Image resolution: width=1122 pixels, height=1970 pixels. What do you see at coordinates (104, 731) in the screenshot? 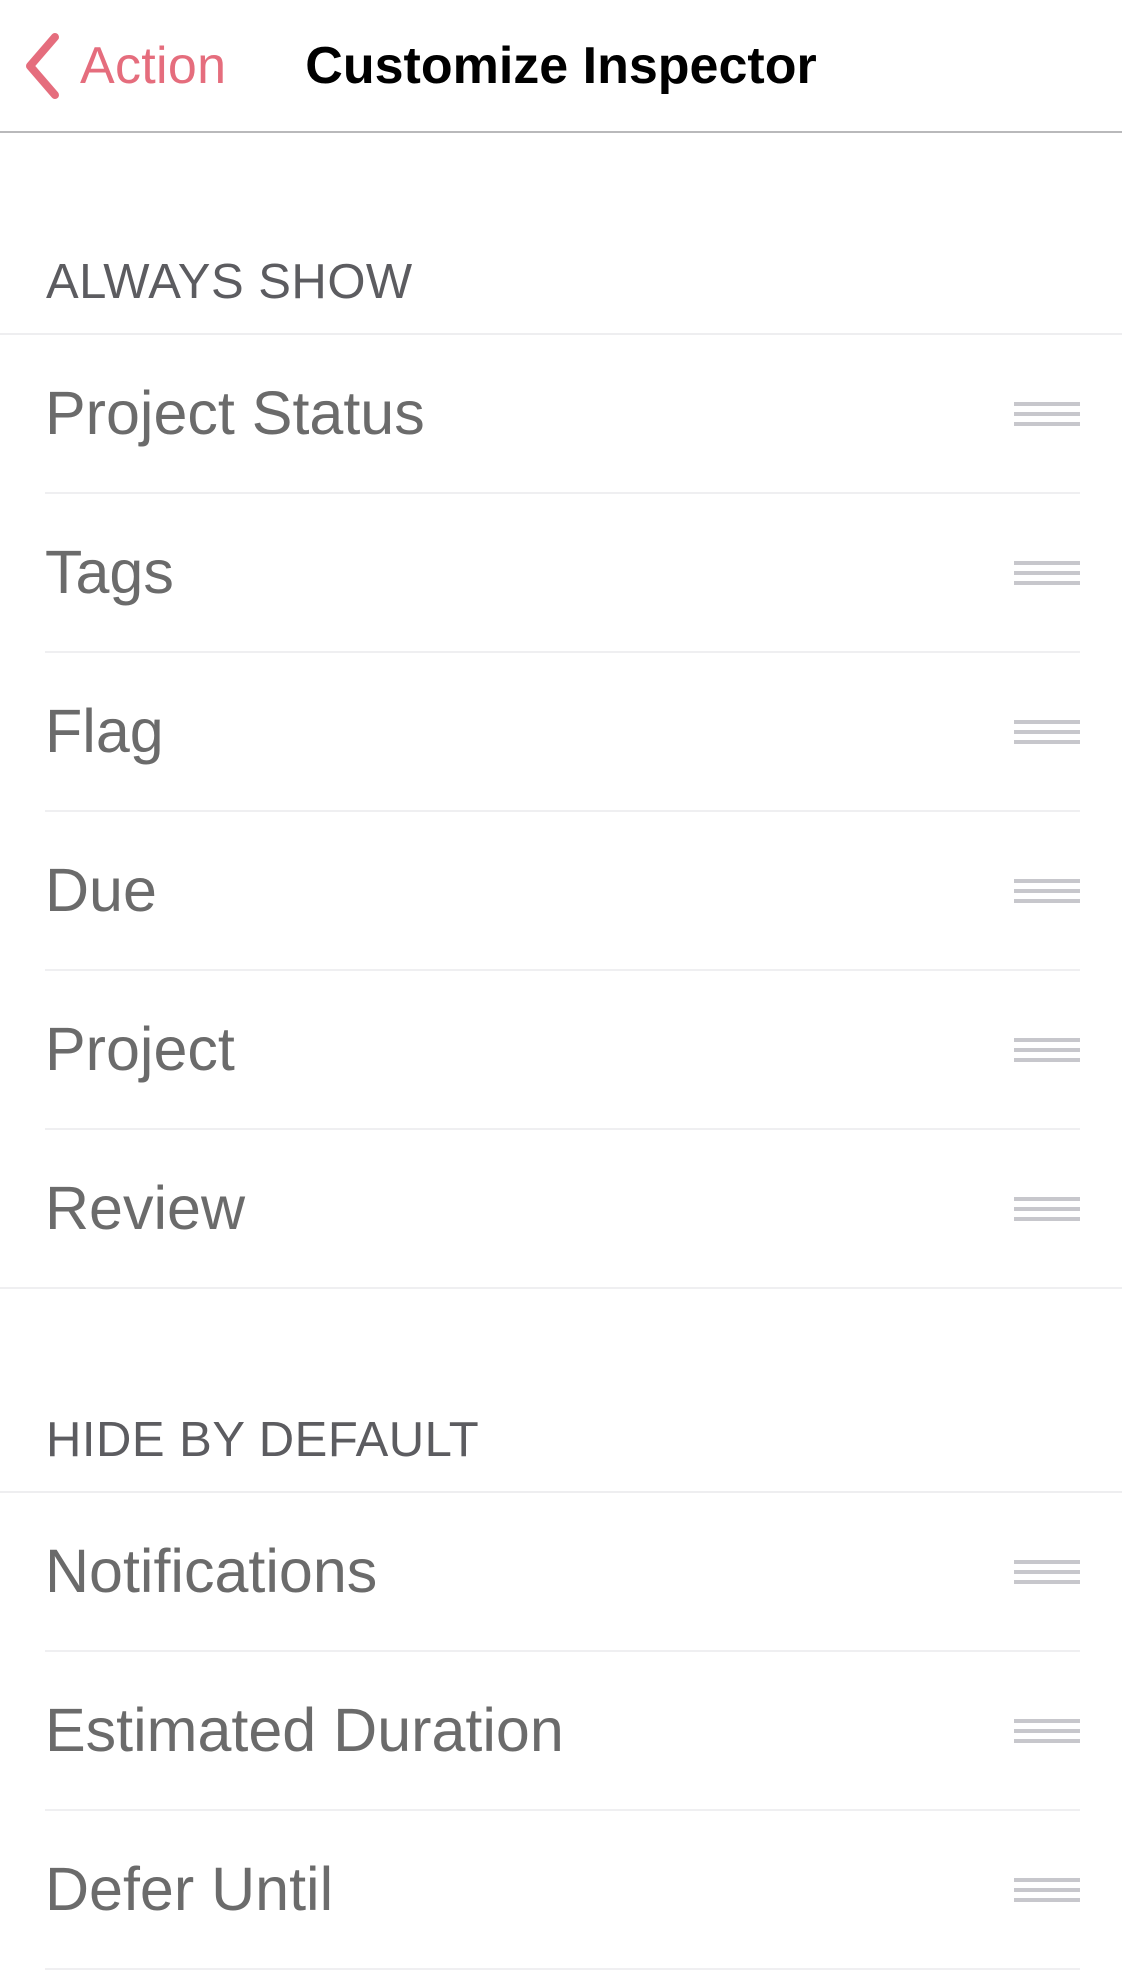
I see `list-item-label: Flag` at bounding box center [104, 731].